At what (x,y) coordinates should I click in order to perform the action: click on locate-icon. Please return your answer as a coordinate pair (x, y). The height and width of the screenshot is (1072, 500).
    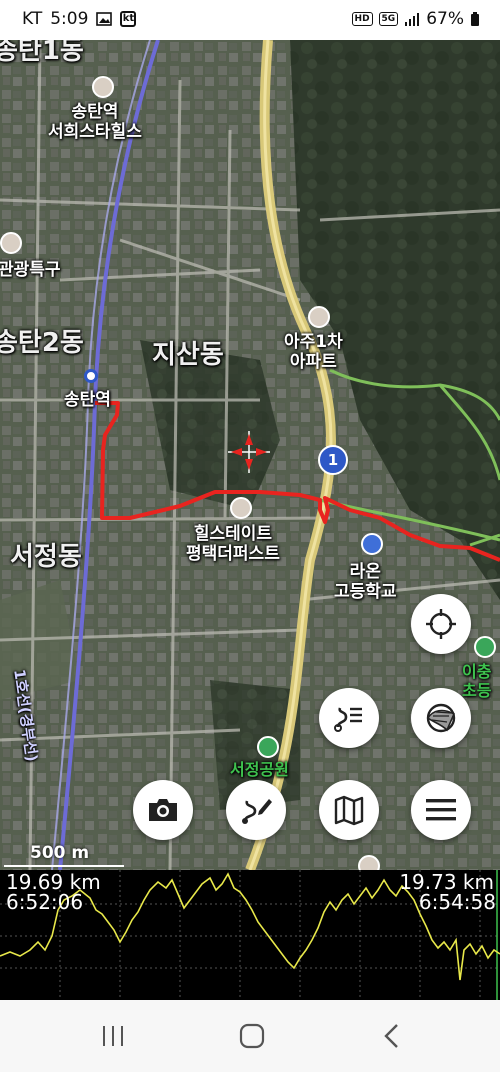
    Looking at the image, I should click on (441, 624).